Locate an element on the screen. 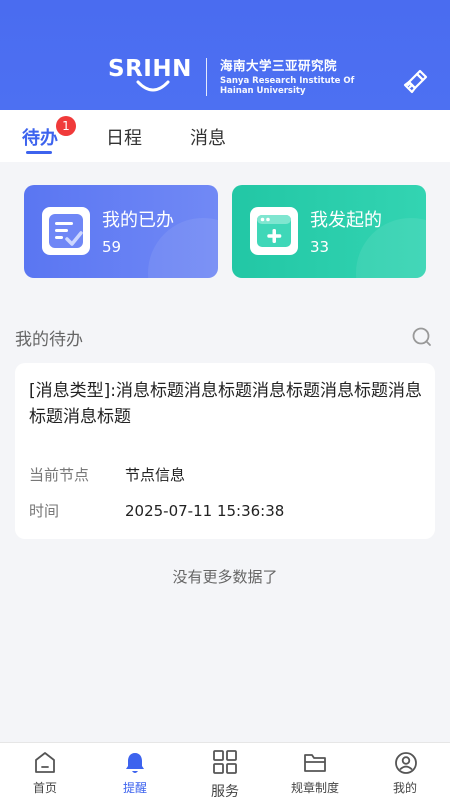  initiated-card: 我发起的 33 is located at coordinates (329, 231).